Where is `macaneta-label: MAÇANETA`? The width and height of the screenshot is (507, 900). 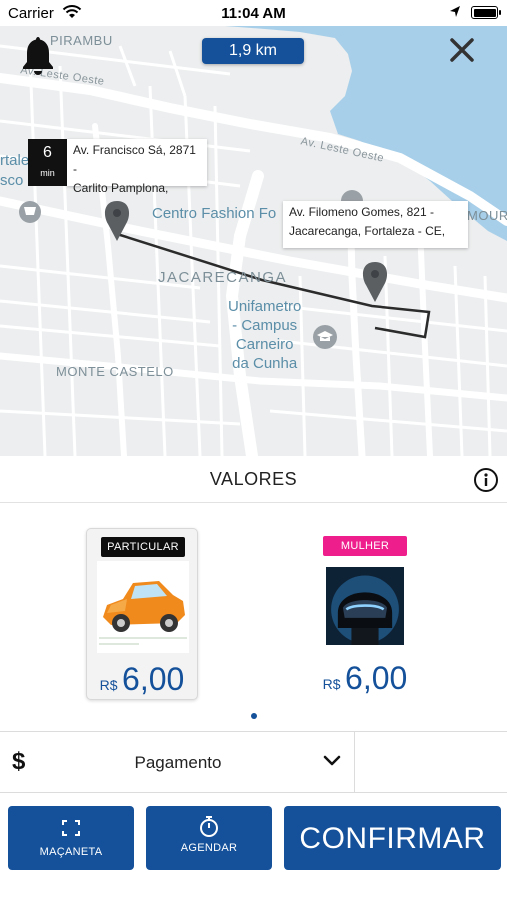
macaneta-label: MAÇANETA is located at coordinates (71, 852).